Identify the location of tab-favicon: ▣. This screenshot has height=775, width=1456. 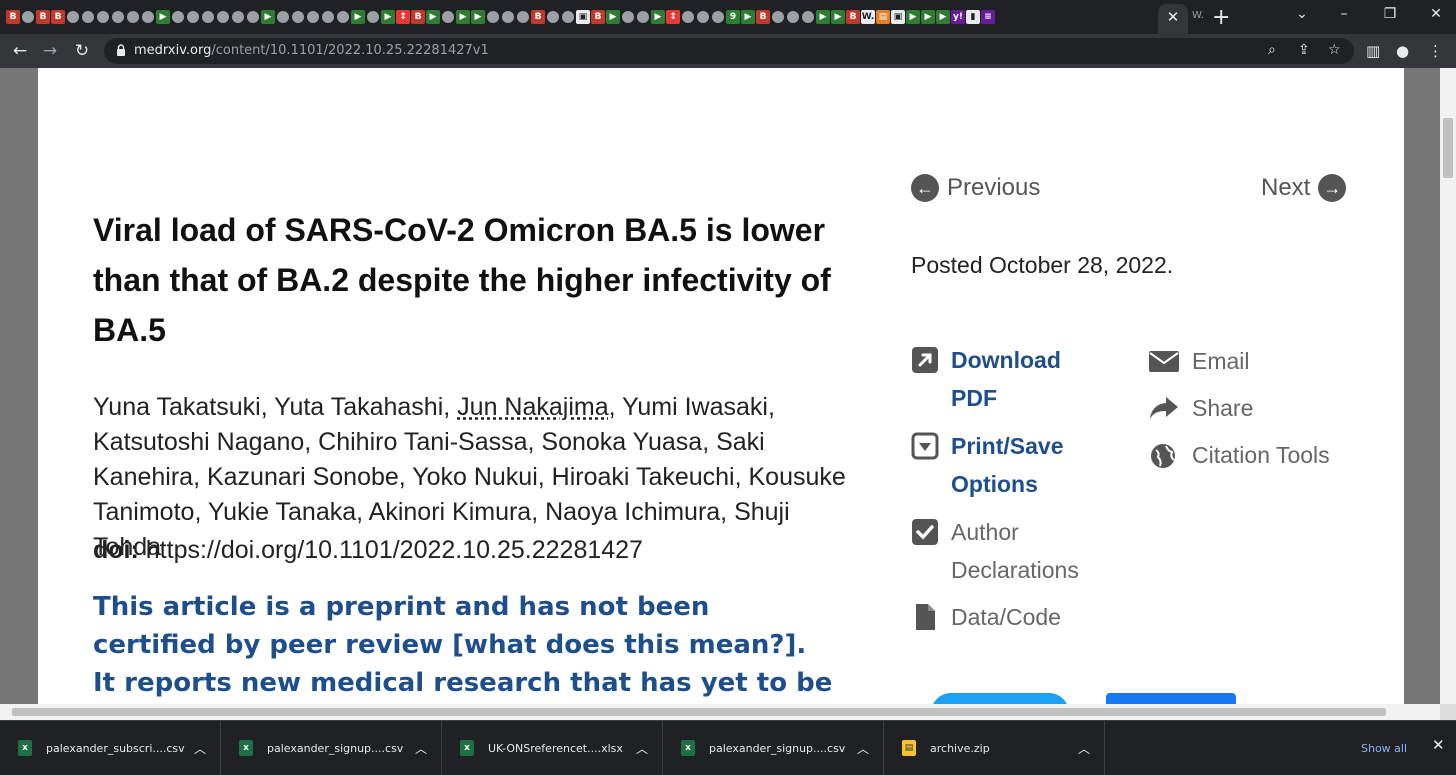
(583, 17).